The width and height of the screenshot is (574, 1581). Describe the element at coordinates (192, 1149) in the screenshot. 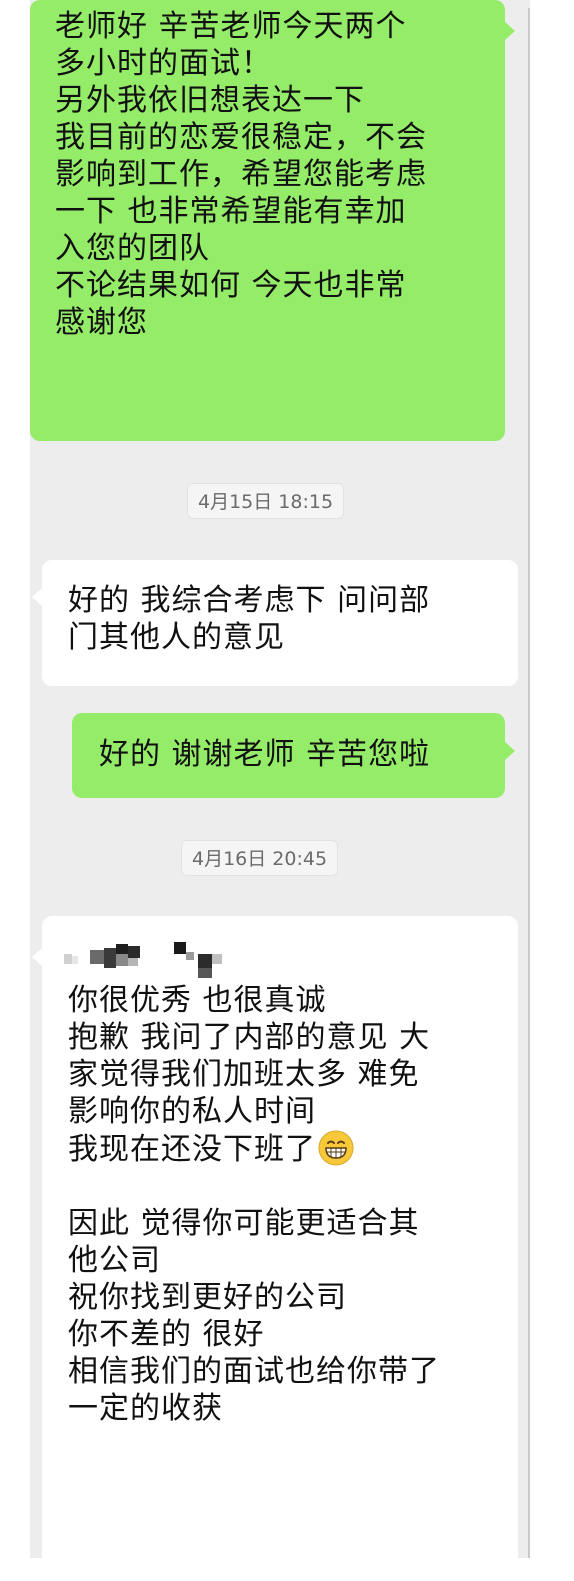

I see `message-line-text: 我现在还没下班了` at that location.